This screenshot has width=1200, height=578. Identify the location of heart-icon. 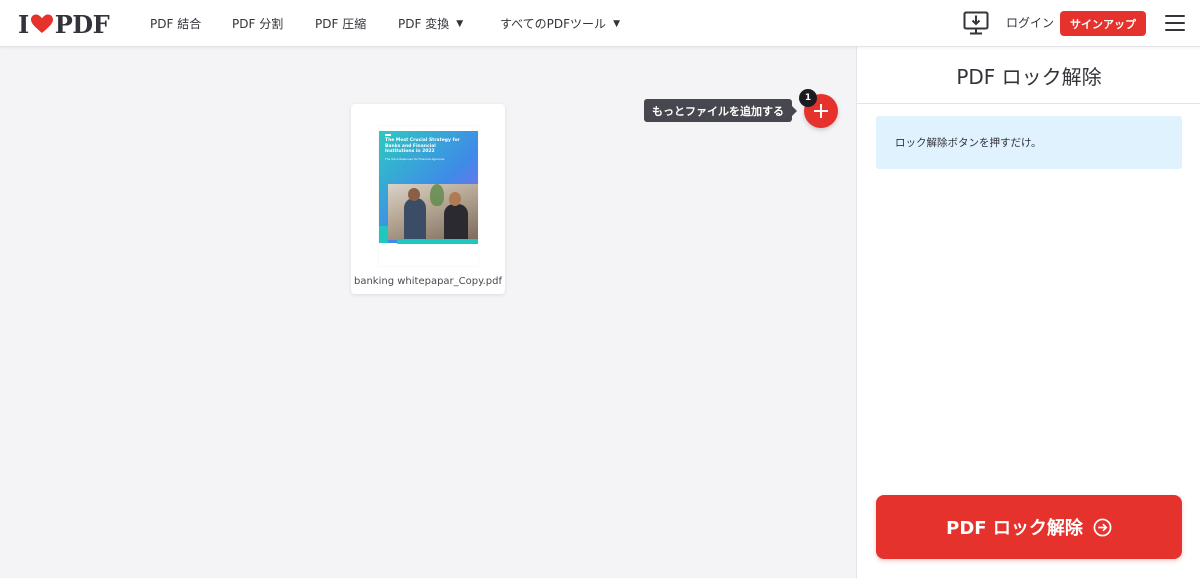
(41, 23).